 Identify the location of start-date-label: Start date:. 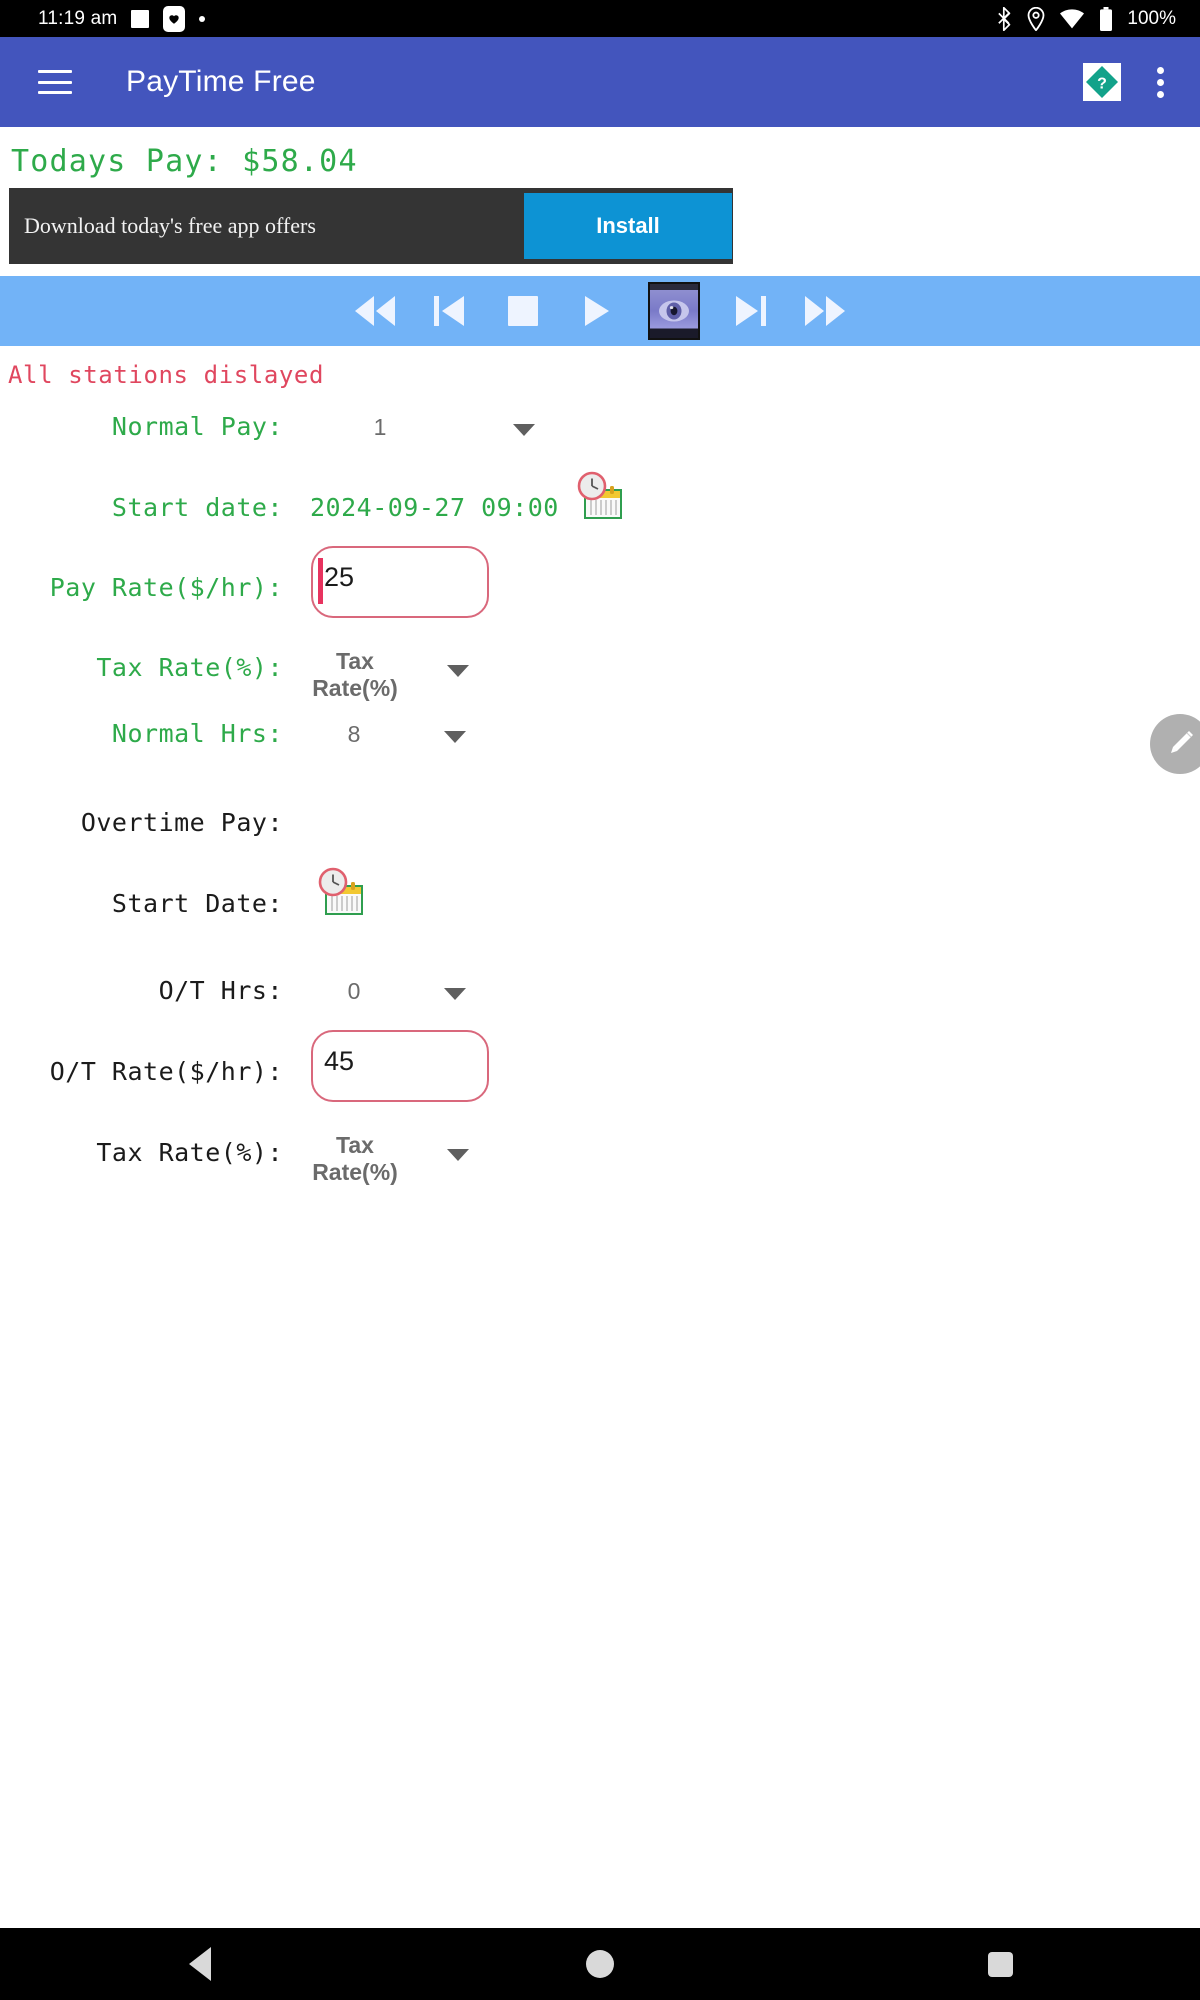
(197, 507).